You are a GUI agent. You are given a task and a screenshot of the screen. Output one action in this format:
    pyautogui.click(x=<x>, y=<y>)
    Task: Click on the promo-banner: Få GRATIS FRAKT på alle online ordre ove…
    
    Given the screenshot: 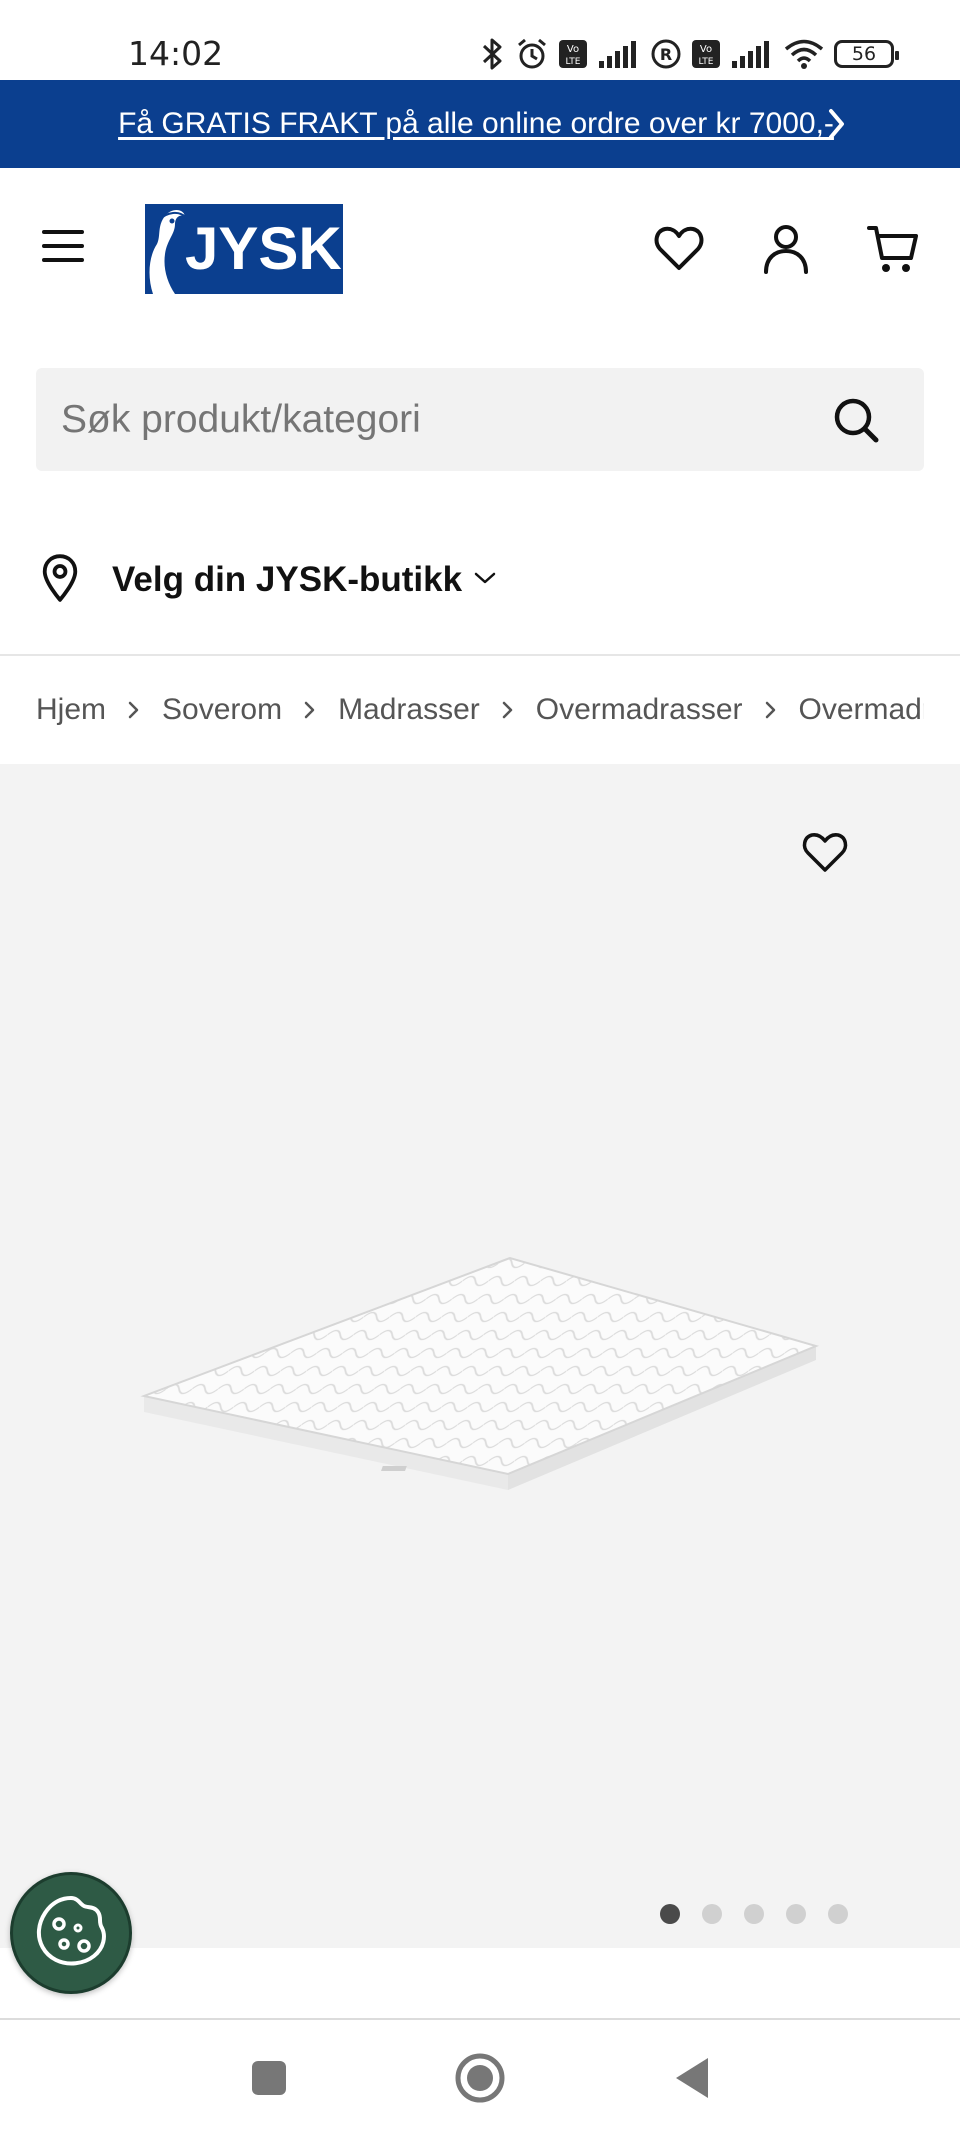 What is the action you would take?
    pyautogui.click(x=480, y=124)
    